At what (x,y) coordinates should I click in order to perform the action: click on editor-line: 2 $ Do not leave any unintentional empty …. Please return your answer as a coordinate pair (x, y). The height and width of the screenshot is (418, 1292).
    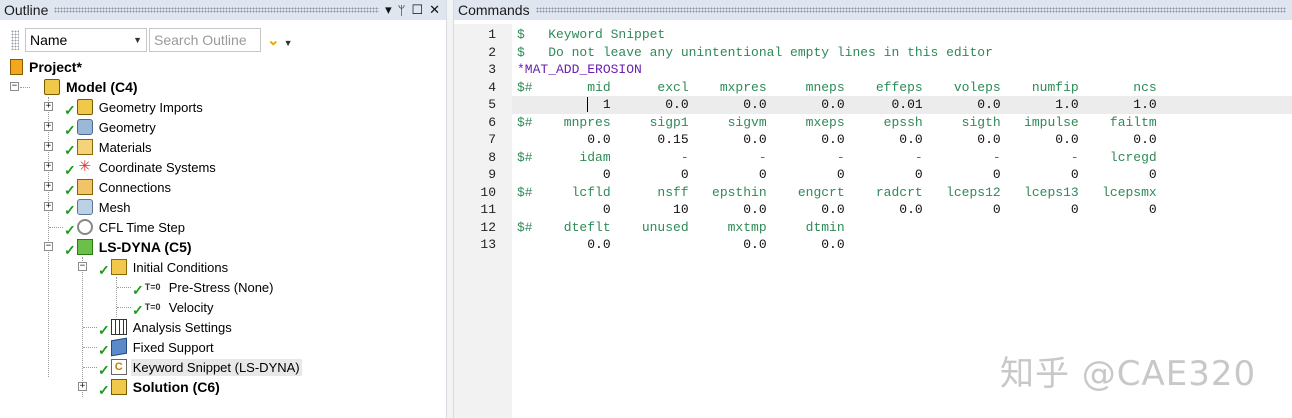
    Looking at the image, I should click on (873, 53).